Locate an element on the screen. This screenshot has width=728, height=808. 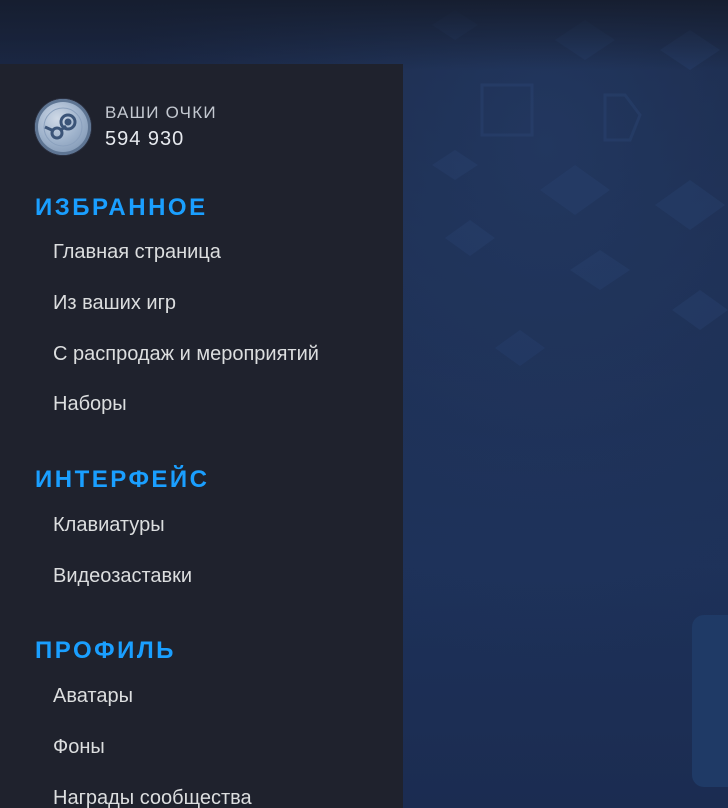
points-label: ВАШИ ОЧКИ is located at coordinates (161, 112).